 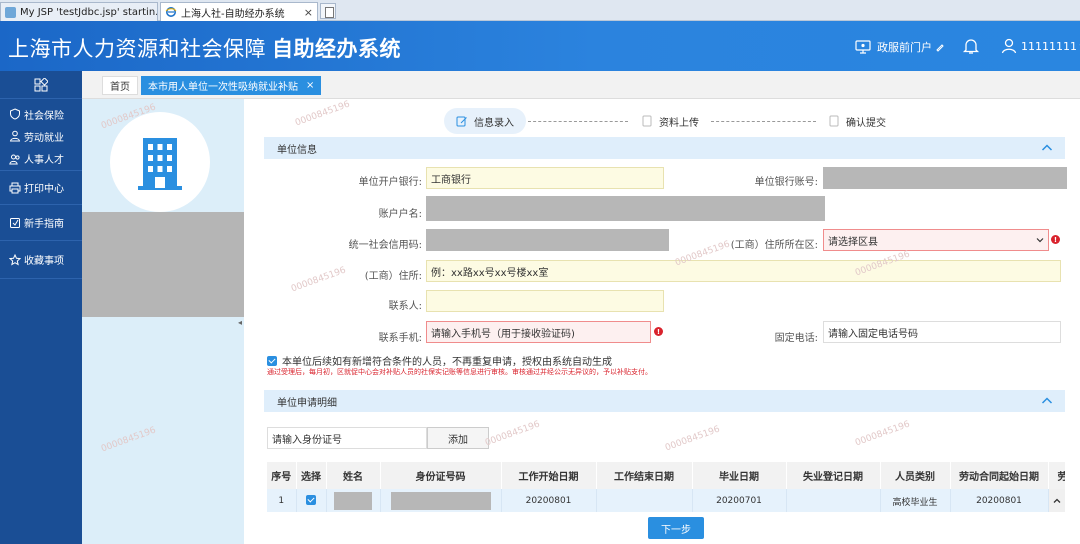 I want to click on district-label: (工商）住所所在区:, so click(x=774, y=245).